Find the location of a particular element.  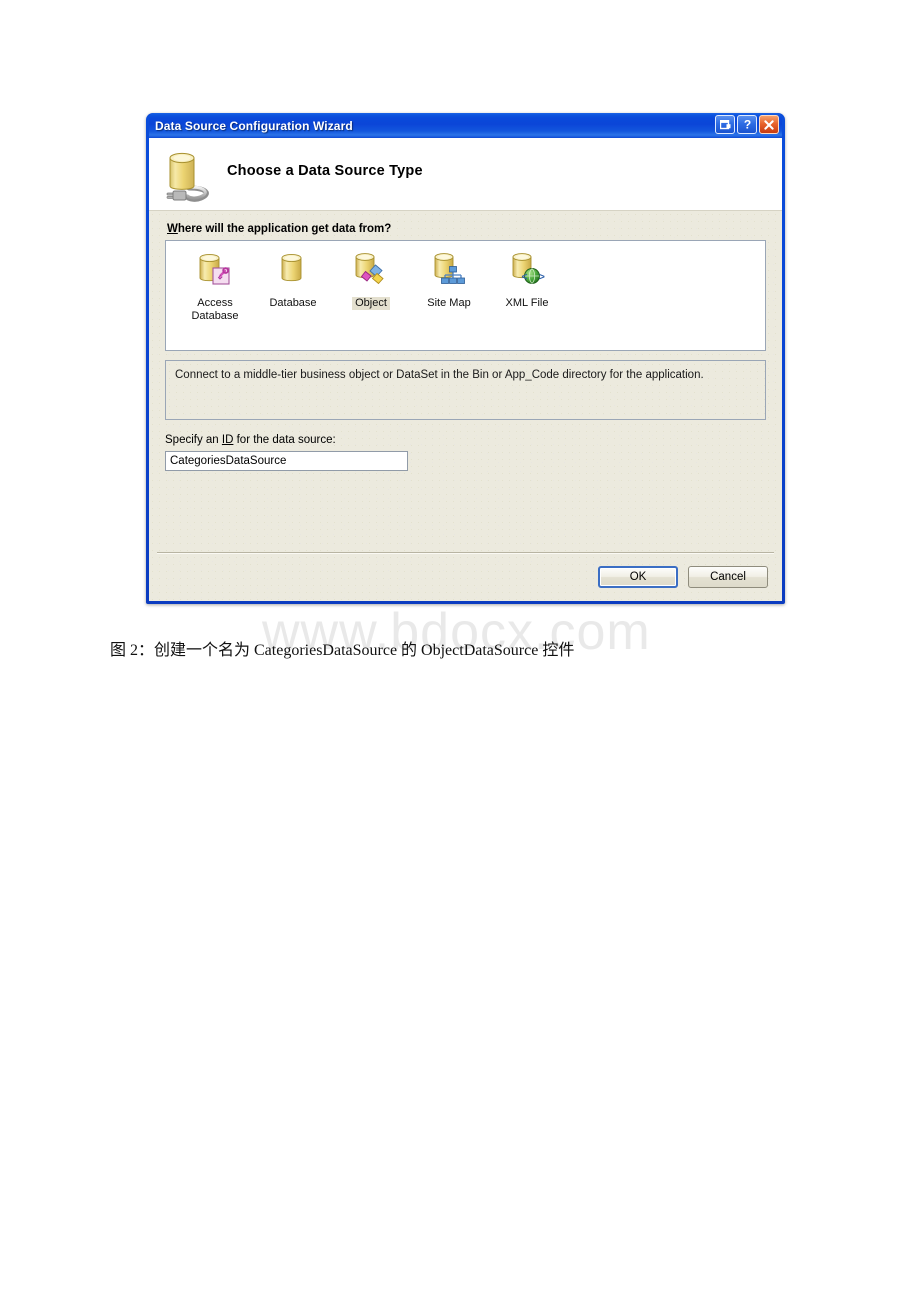

id-label-suffix: for the data source: is located at coordinates (284, 440).